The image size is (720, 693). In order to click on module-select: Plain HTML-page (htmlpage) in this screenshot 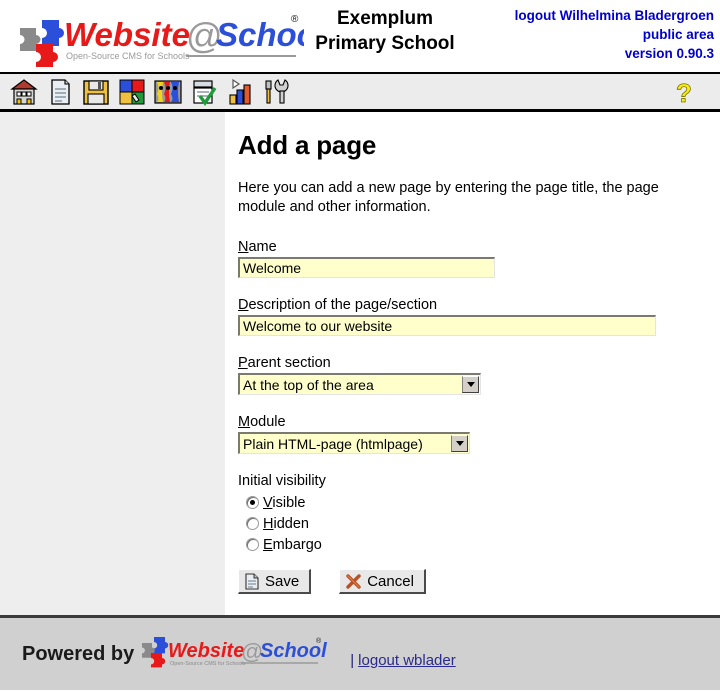, I will do `click(354, 443)`.